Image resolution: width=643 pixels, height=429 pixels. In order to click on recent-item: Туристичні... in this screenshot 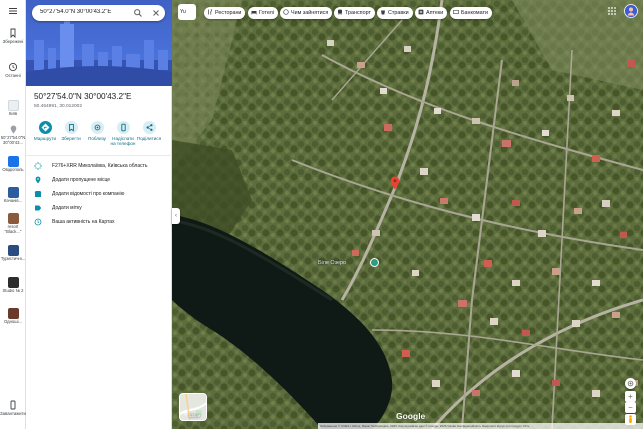, I will do `click(13, 256)`.